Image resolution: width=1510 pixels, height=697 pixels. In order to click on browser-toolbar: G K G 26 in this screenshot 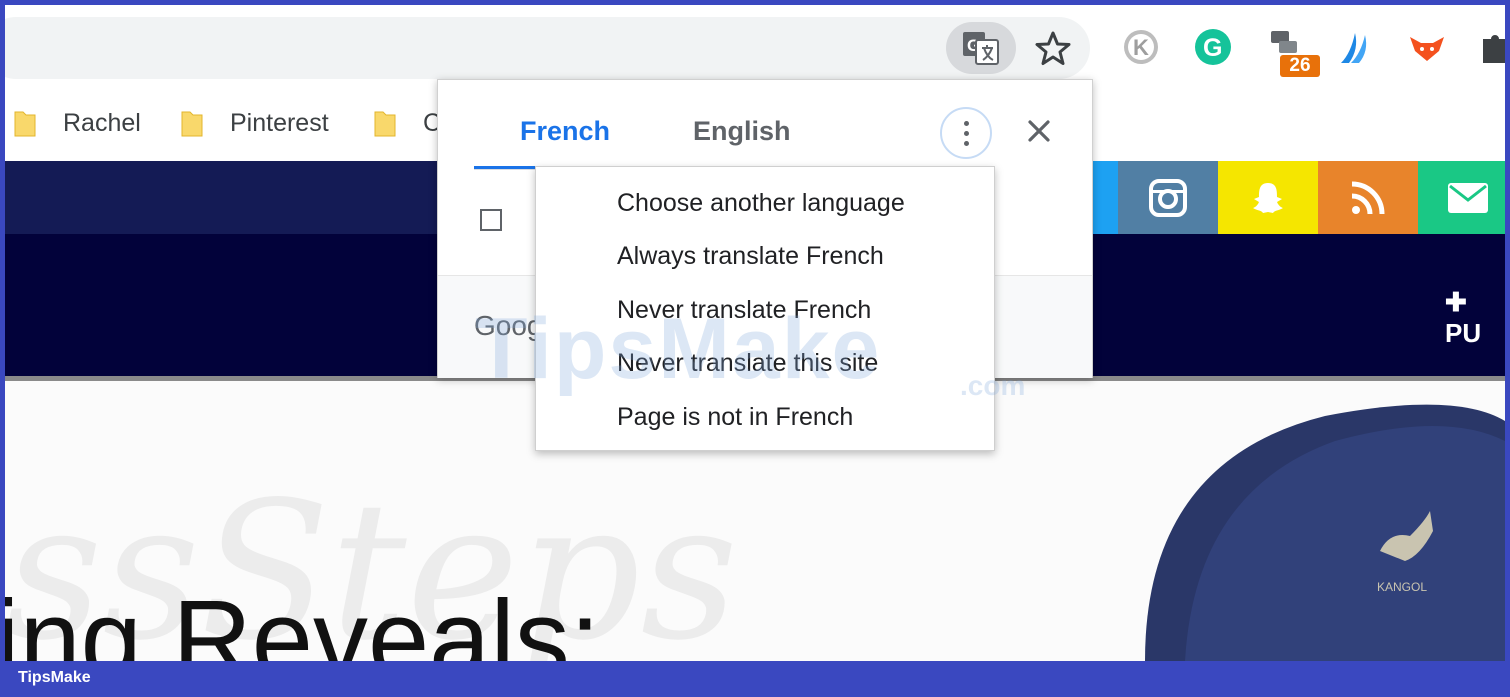, I will do `click(755, 42)`.